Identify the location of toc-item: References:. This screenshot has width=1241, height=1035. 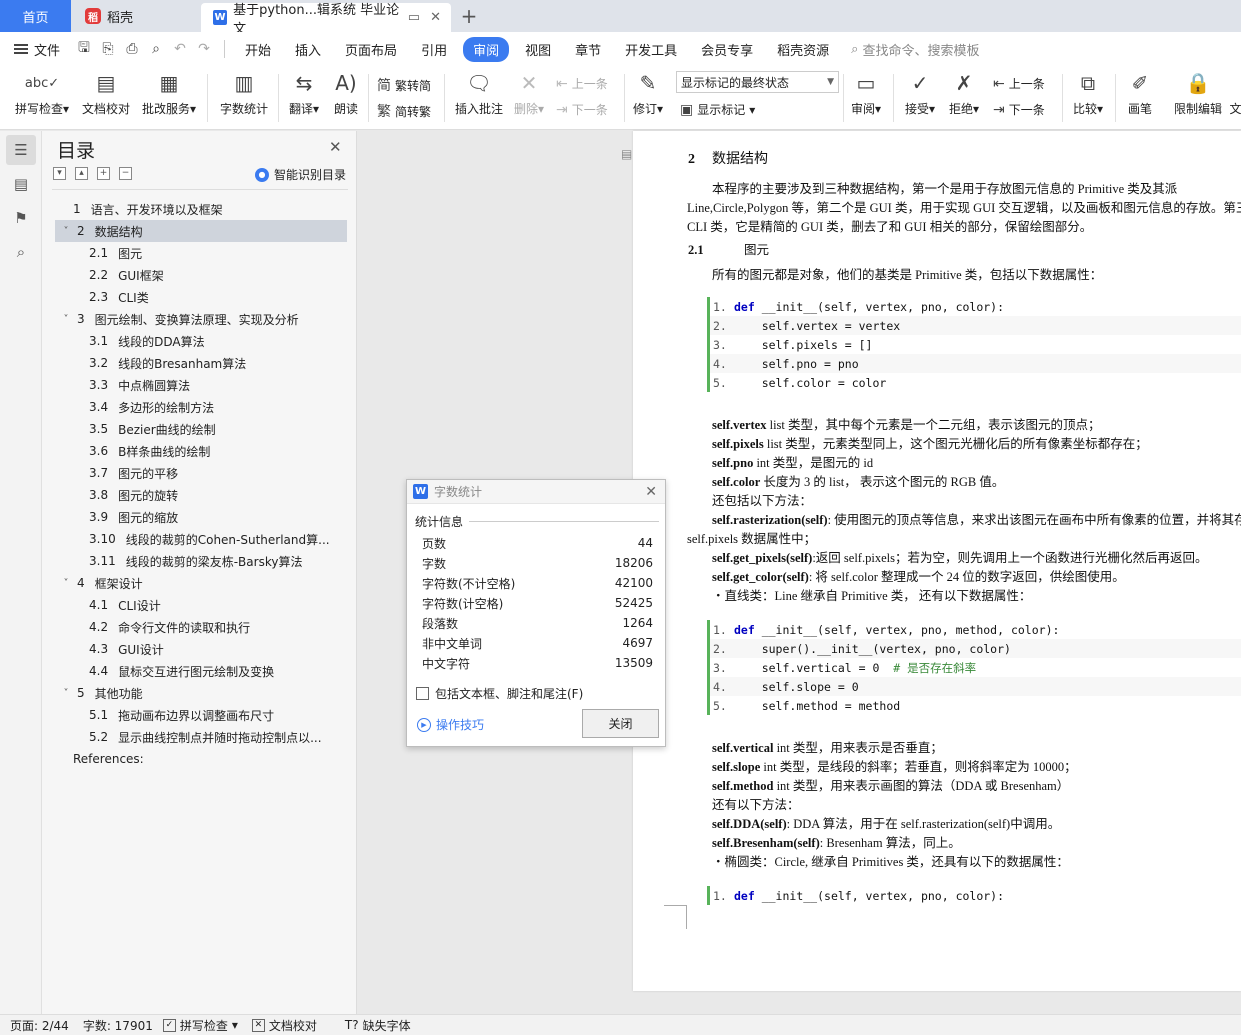
(201, 759).